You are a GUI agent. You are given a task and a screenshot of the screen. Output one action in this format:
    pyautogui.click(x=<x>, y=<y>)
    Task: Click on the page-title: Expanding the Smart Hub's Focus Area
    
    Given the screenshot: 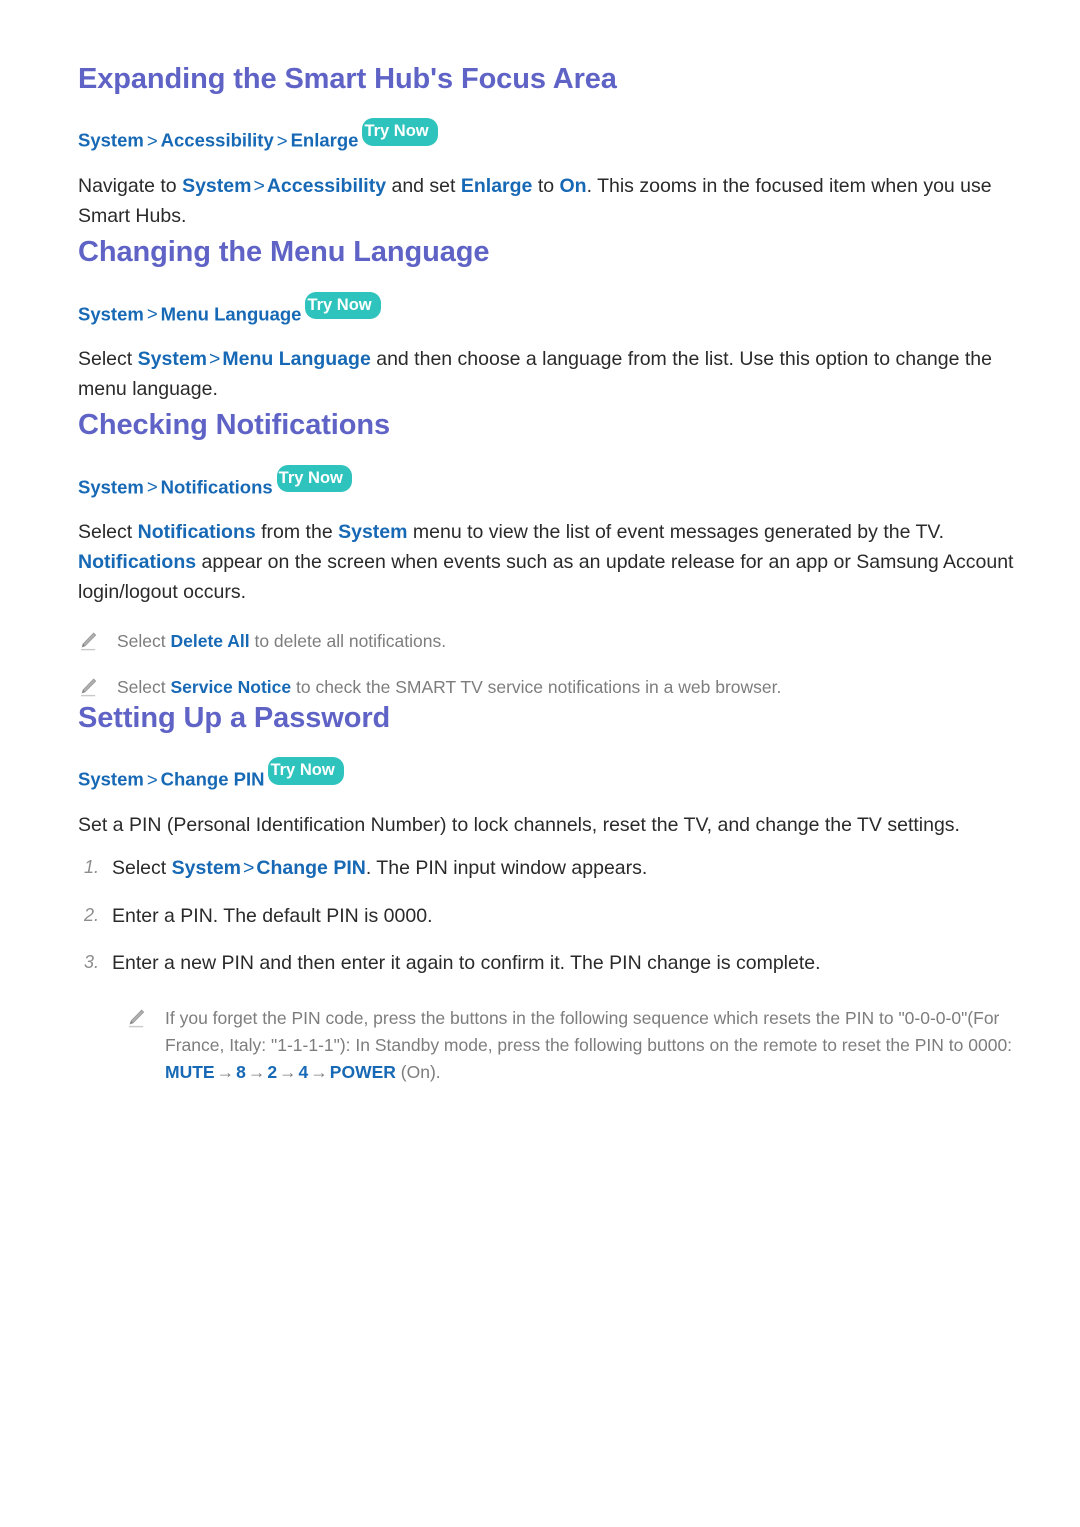 What is the action you would take?
    pyautogui.click(x=347, y=79)
    